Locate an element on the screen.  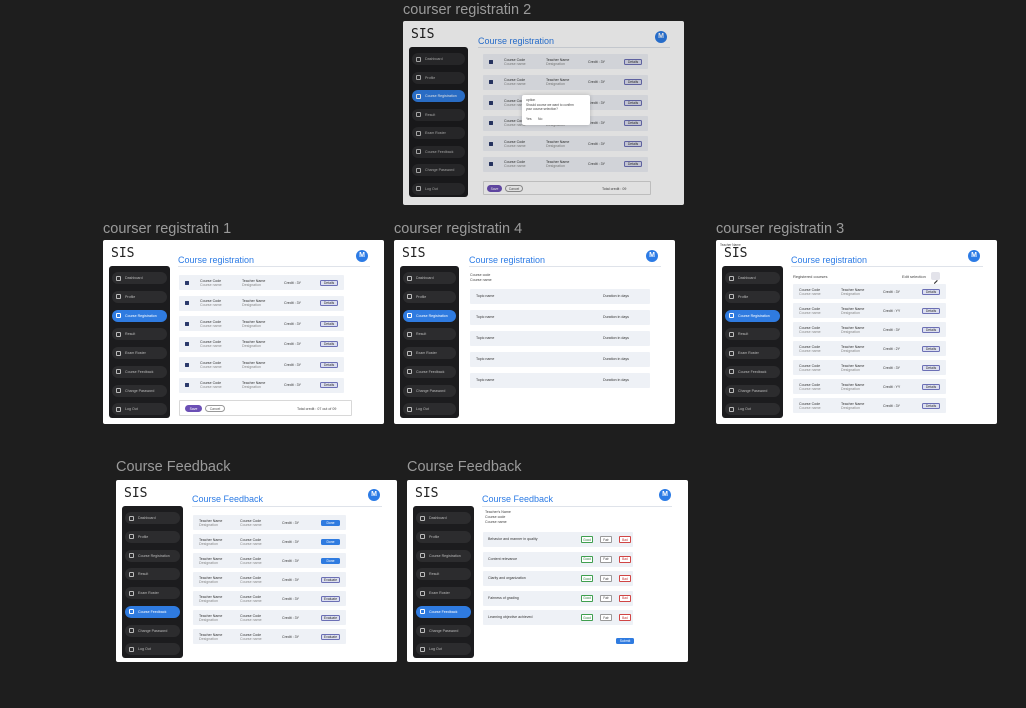
edit-icon is located at coordinates (935, 278).